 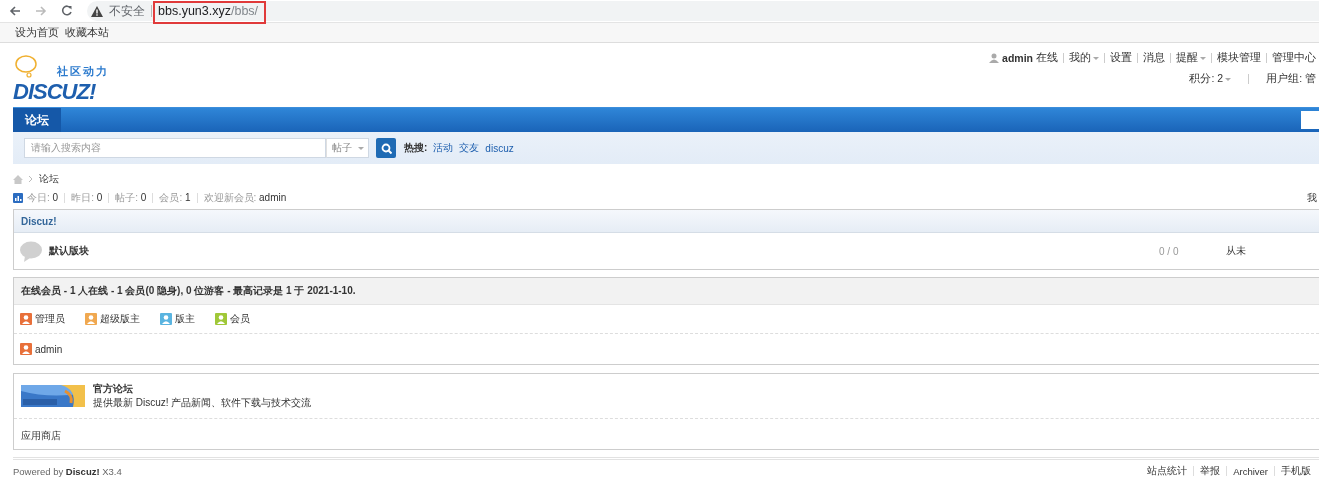 I want to click on forum-link: 默认版块, so click(x=69, y=251).